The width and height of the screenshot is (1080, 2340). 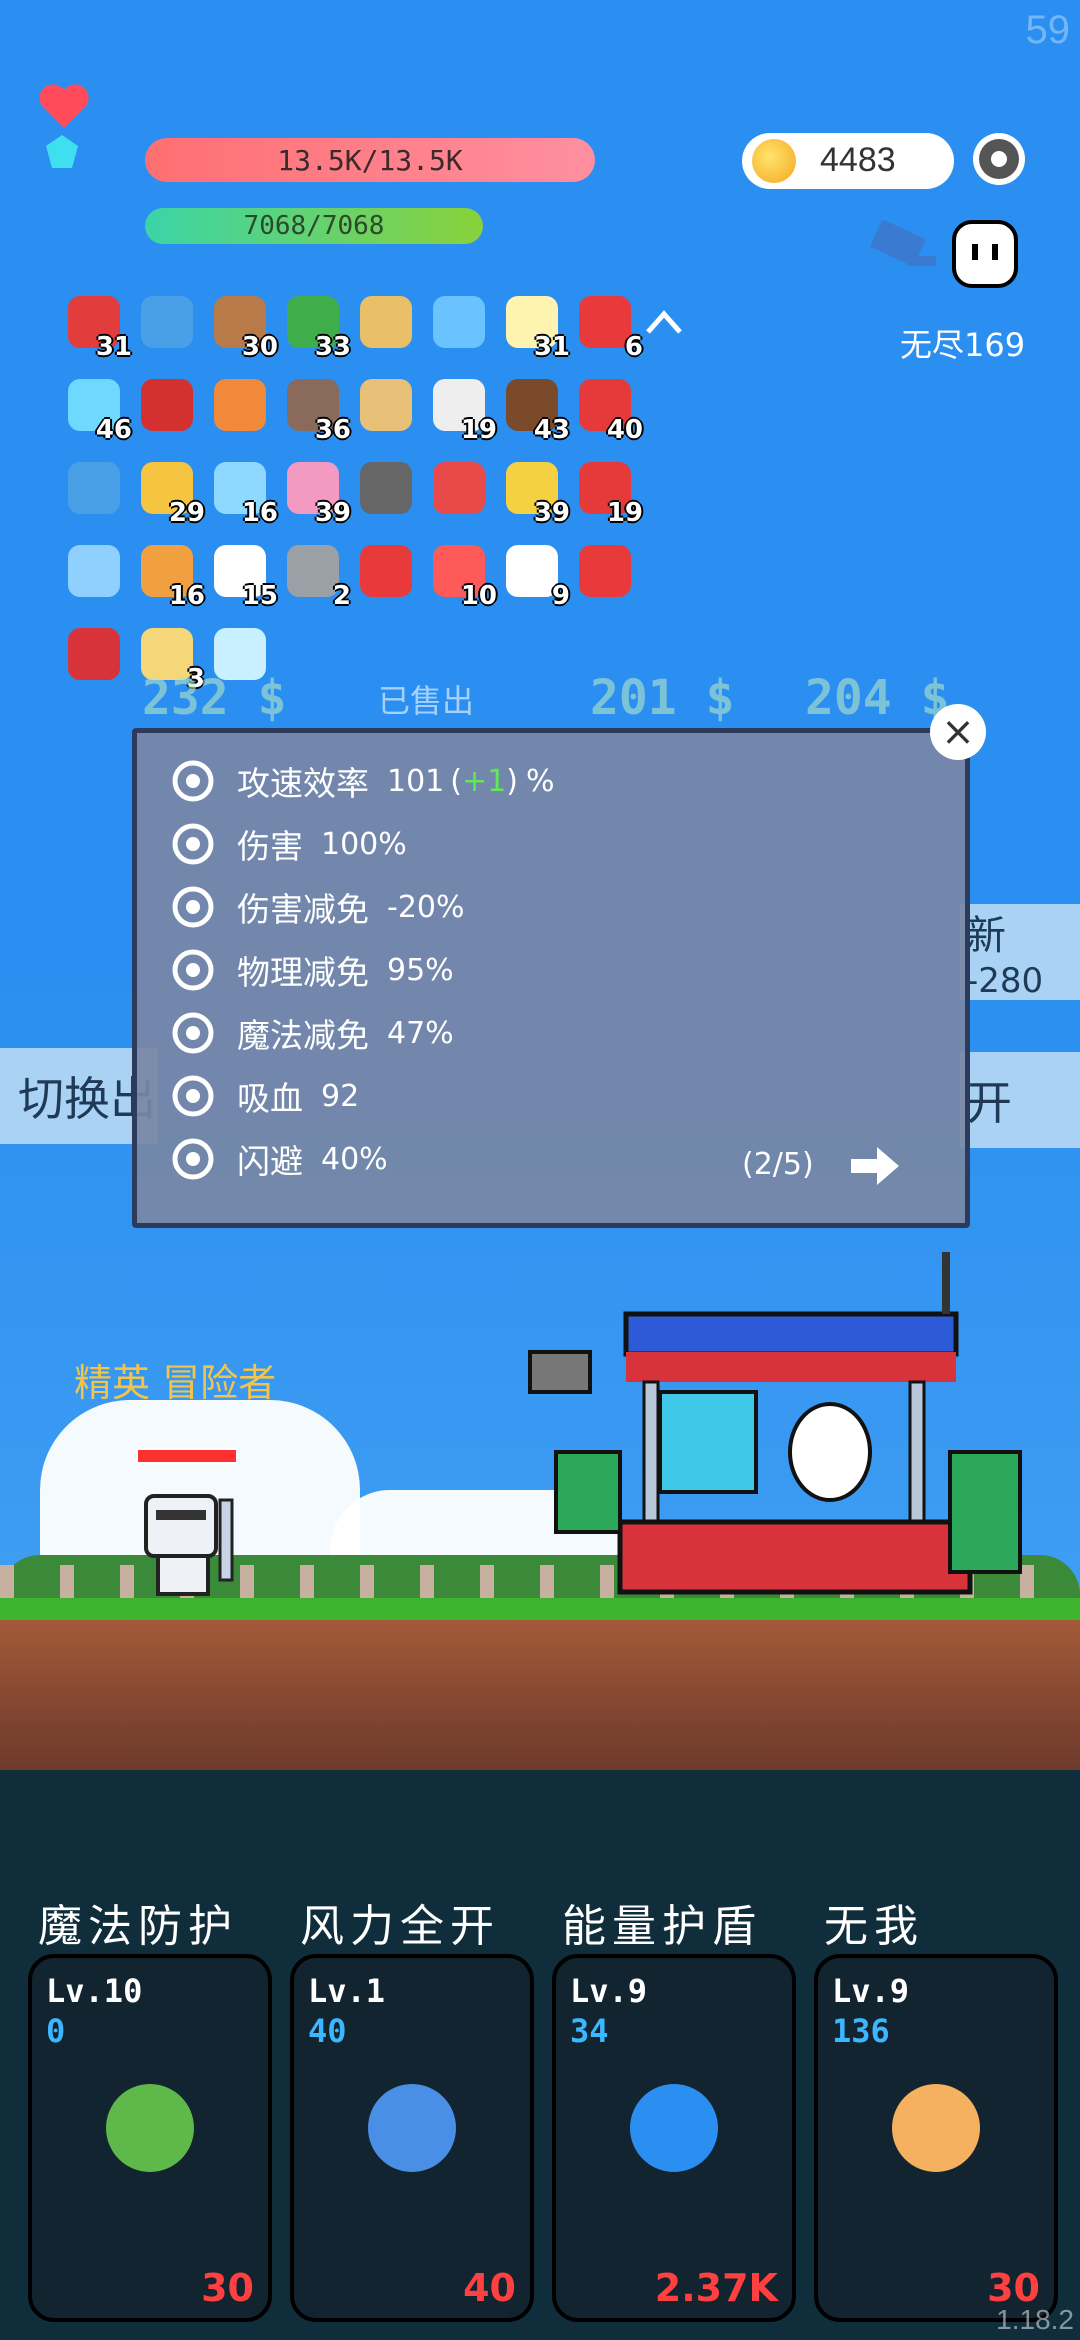 I want to click on knight-enemy, so click(x=193, y=1545).